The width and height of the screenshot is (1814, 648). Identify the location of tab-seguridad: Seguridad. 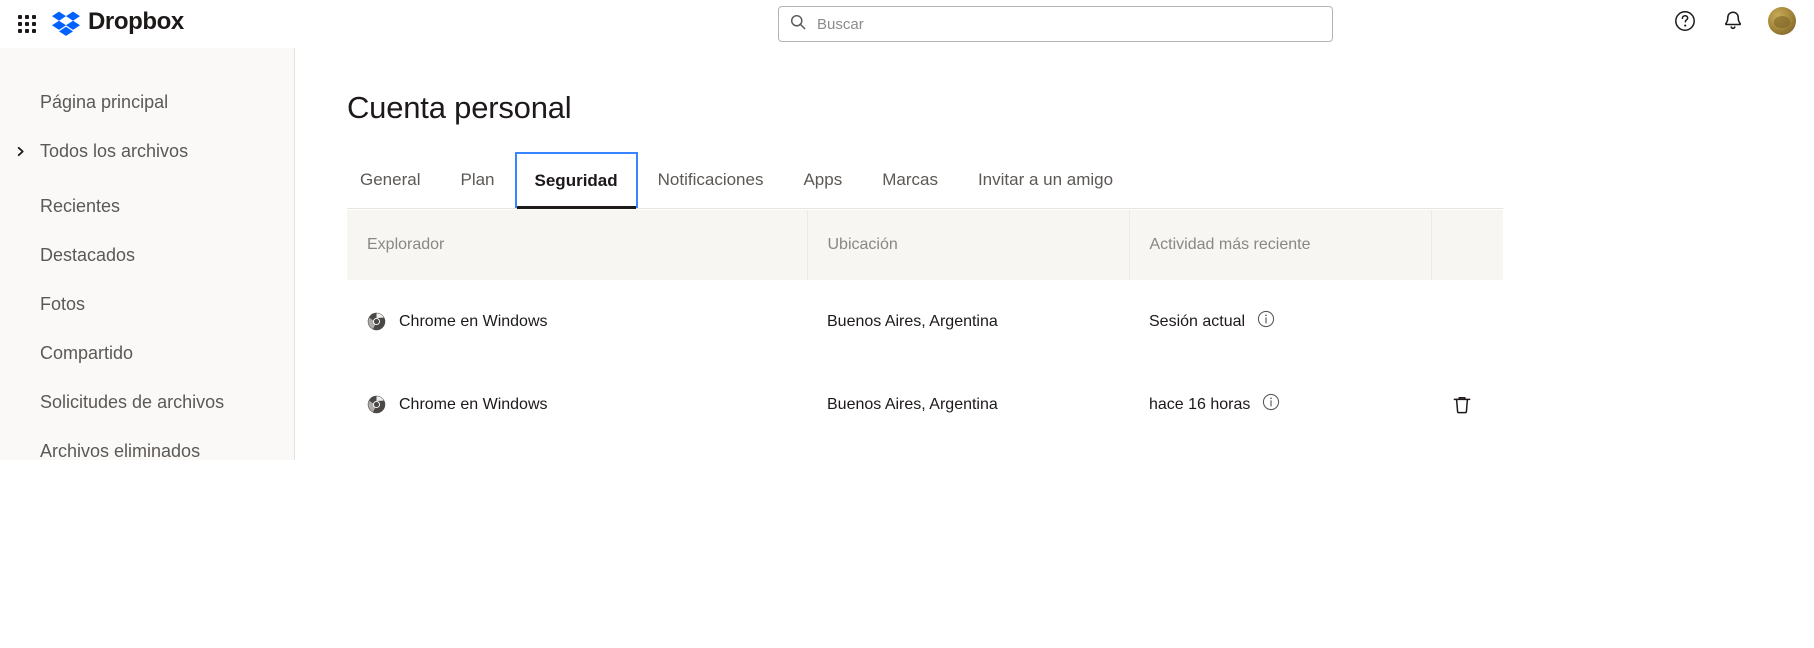
(576, 180).